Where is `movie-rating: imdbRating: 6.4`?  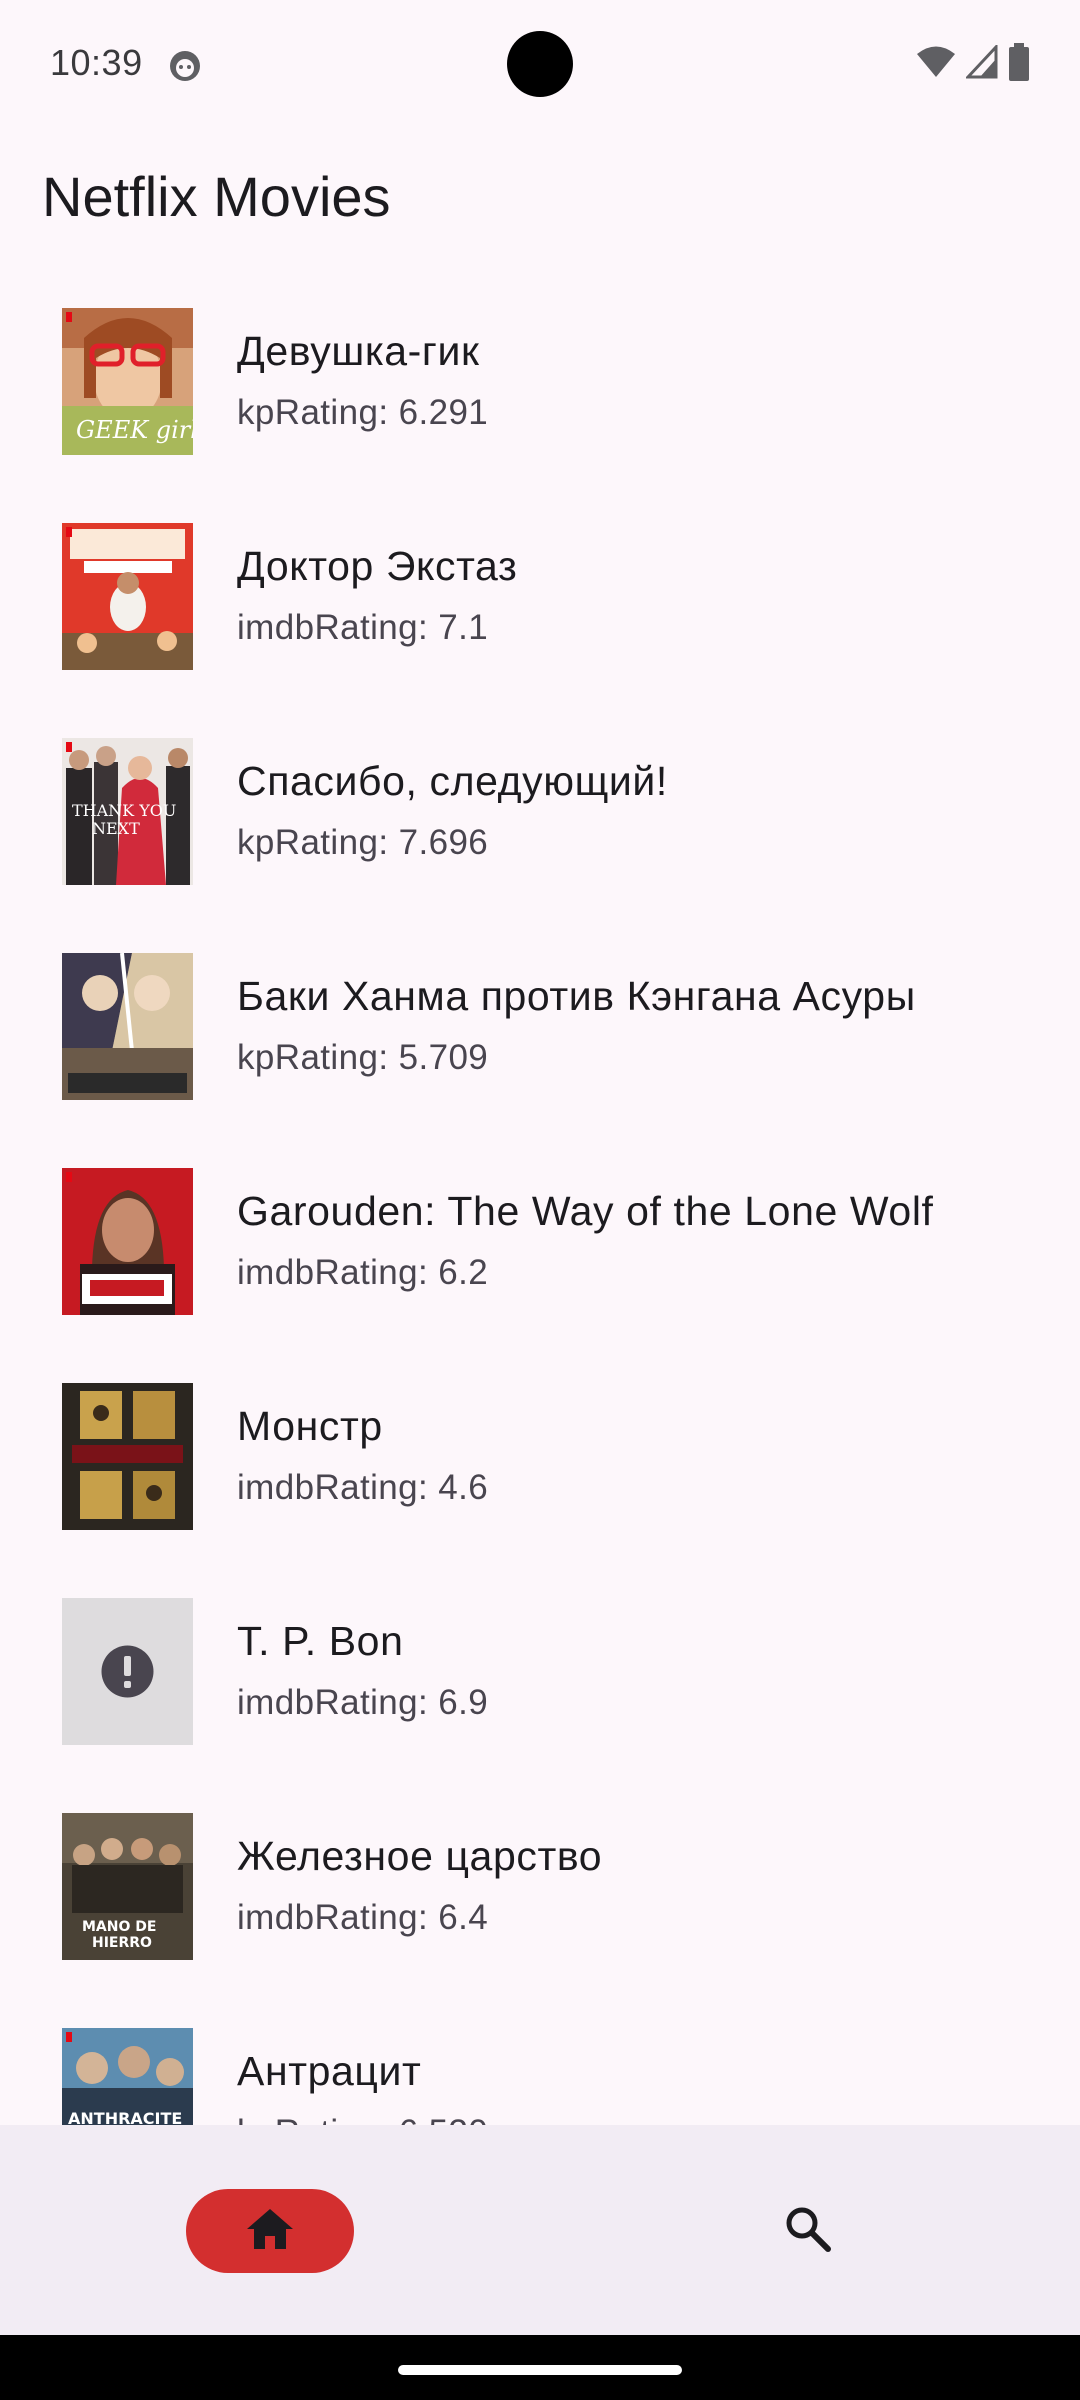 movie-rating: imdbRating: 6.4 is located at coordinates (363, 1917).